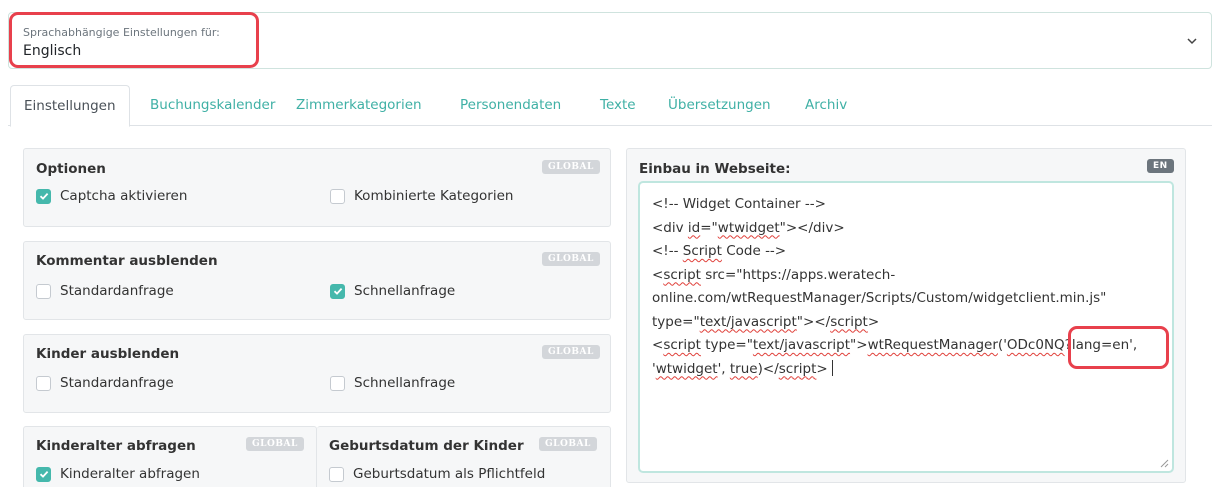 The height and width of the screenshot is (487, 1212). I want to click on panel-title: Kommentar ausblenden, so click(127, 261).